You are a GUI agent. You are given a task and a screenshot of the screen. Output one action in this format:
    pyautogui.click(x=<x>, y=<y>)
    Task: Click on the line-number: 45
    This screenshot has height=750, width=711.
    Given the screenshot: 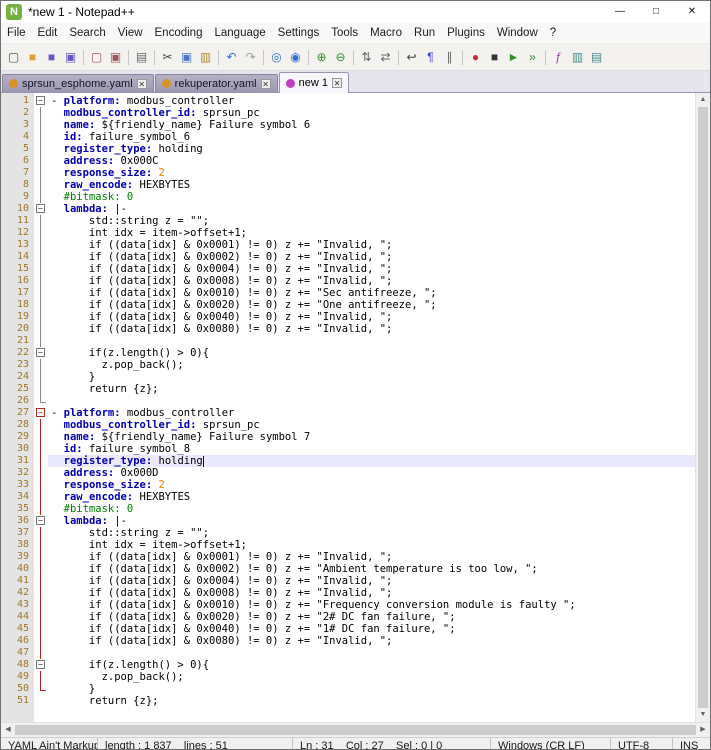 What is the action you would take?
    pyautogui.click(x=17, y=629)
    